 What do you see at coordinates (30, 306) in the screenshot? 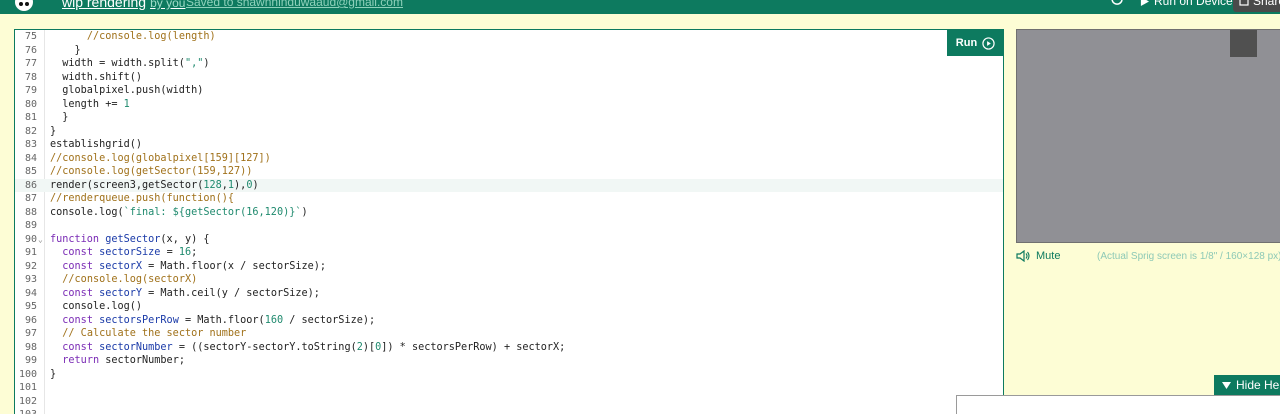
I see `line-number: 95` at bounding box center [30, 306].